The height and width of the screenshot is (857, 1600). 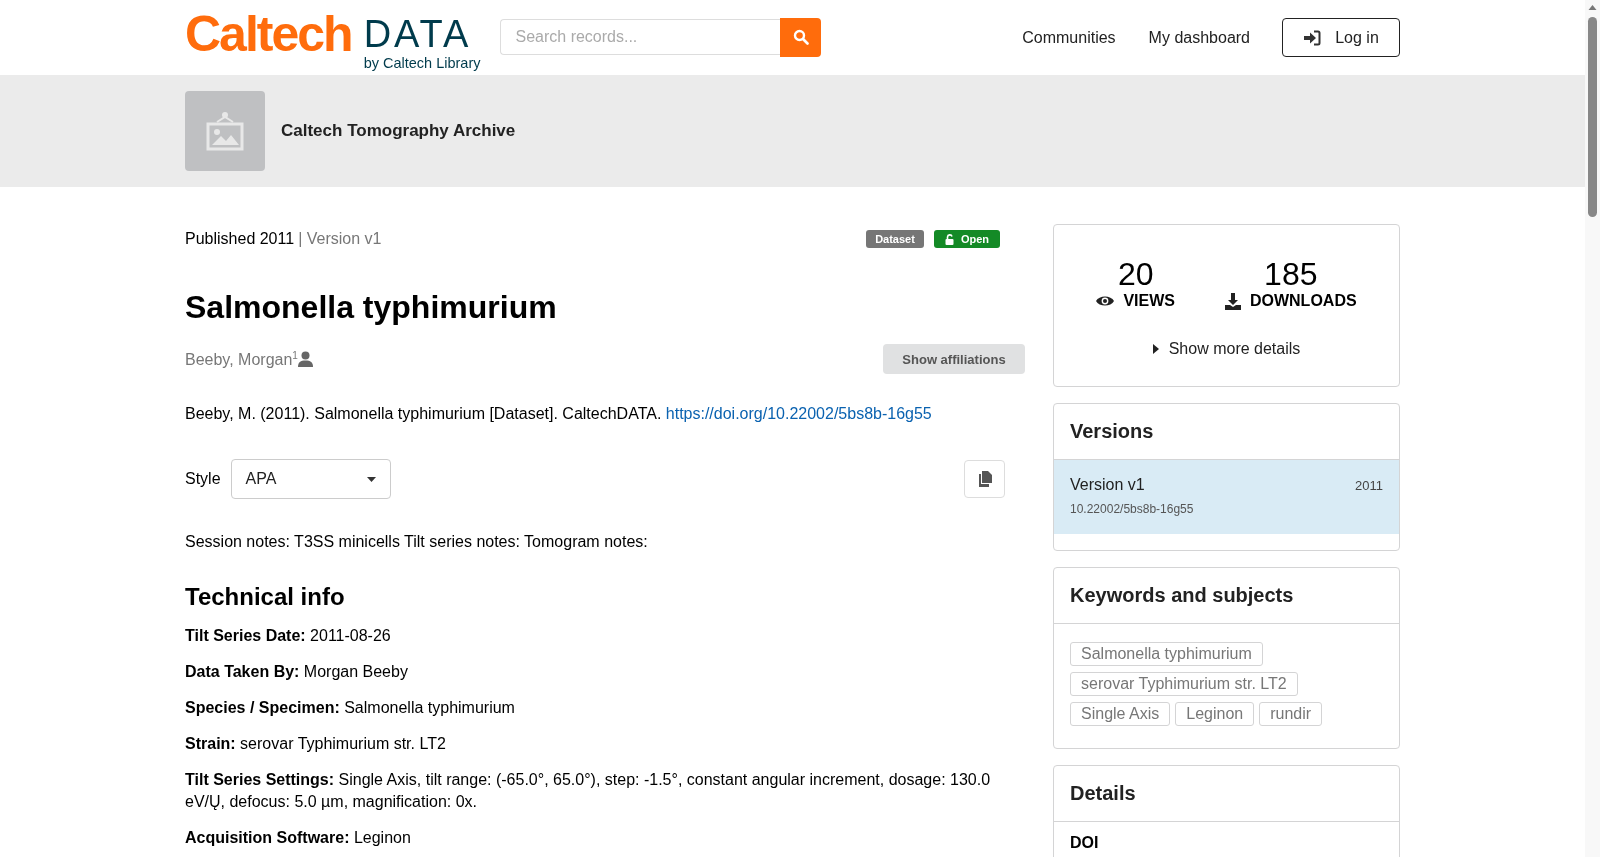 What do you see at coordinates (371, 479) in the screenshot?
I see `caret-icon` at bounding box center [371, 479].